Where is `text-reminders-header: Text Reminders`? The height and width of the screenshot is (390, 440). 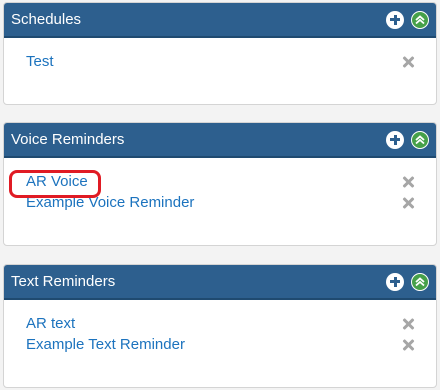
text-reminders-header: Text Reminders is located at coordinates (220, 282).